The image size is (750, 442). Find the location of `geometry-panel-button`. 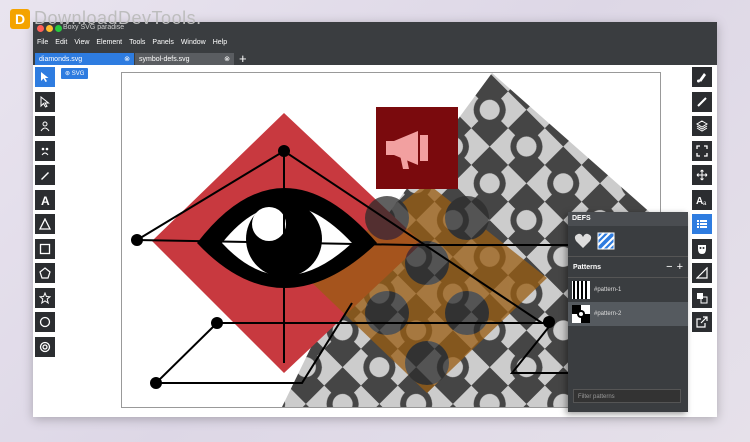

geometry-panel-button is located at coordinates (702, 273).